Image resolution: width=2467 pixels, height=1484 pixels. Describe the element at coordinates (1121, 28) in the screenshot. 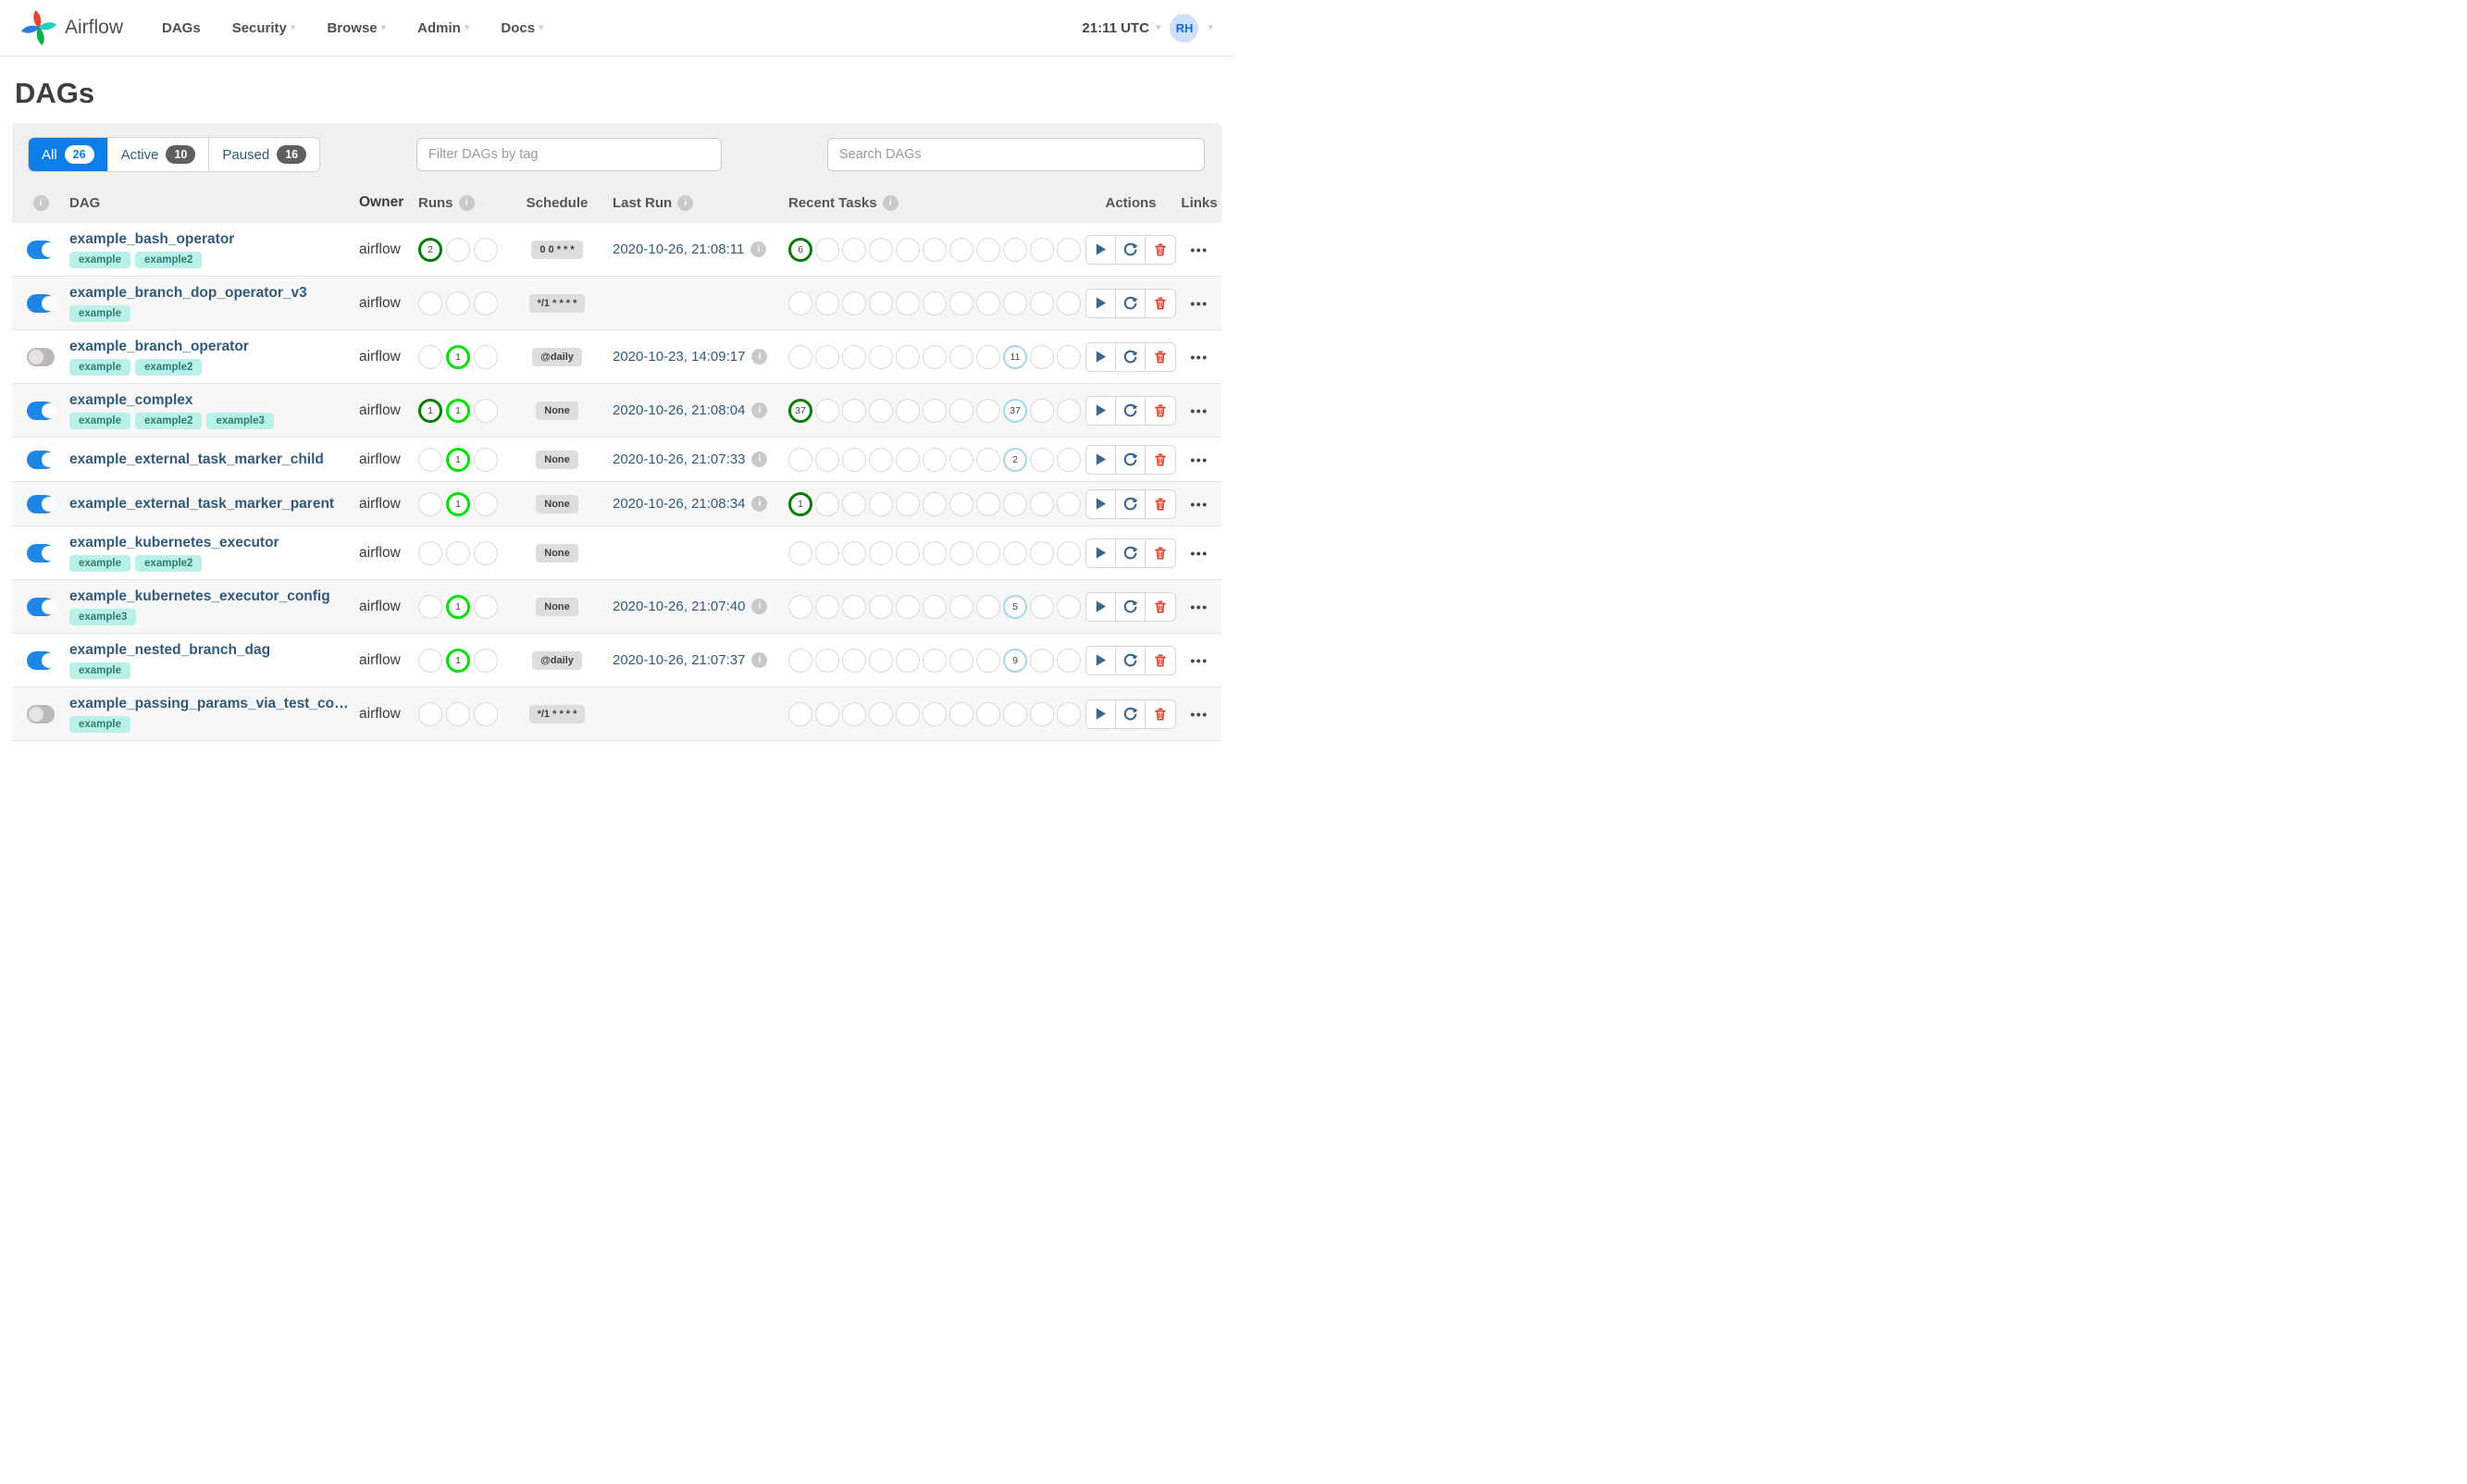

I see `clock-dropdown: 21:11 UTC ▾` at that location.